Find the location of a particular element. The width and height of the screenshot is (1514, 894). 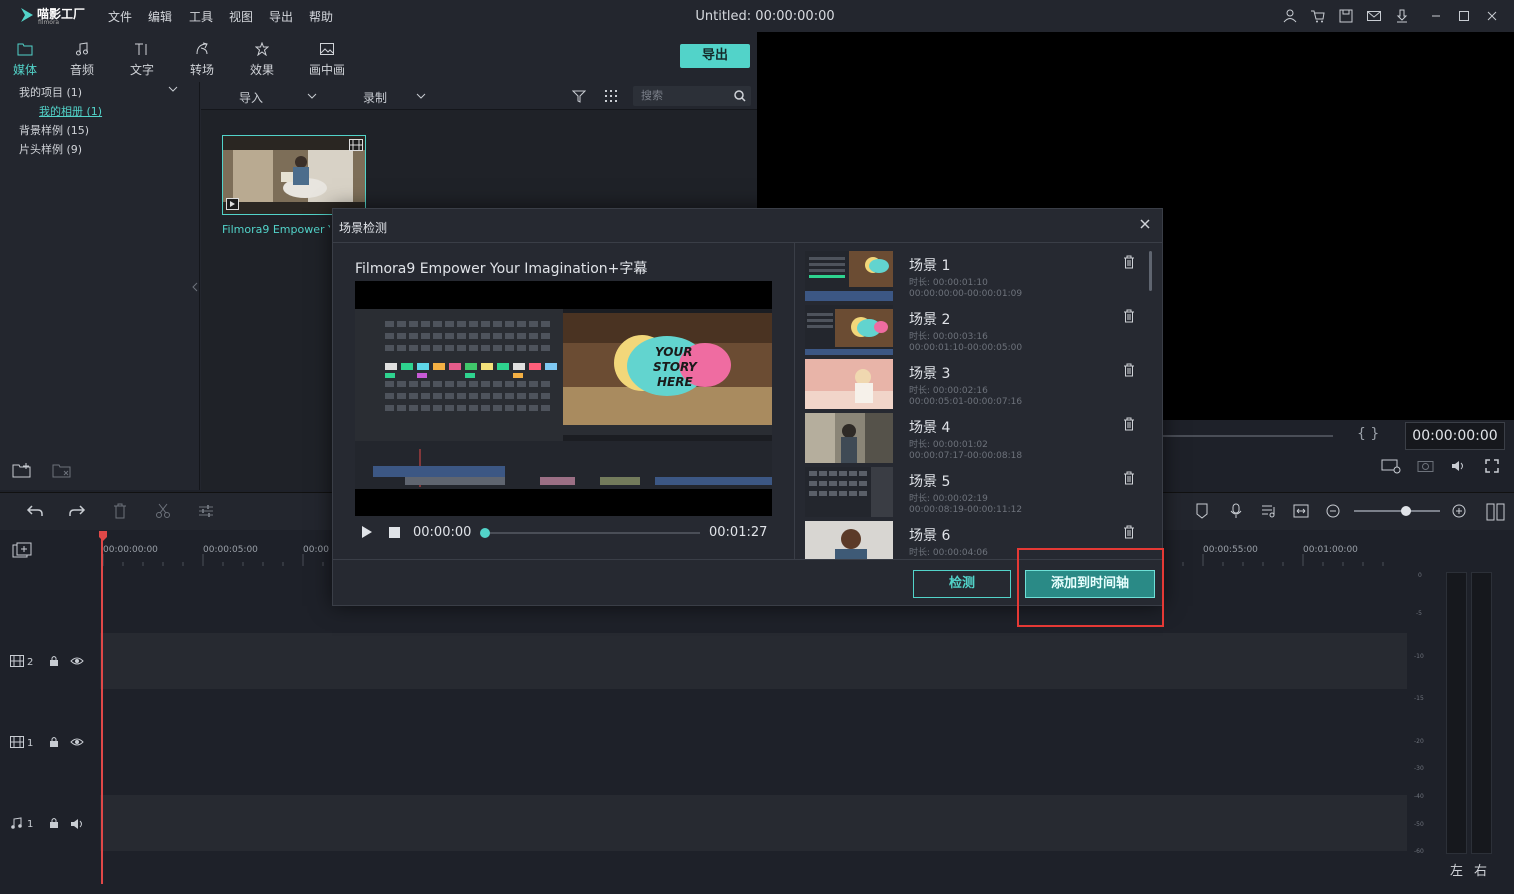

scissors-icon is located at coordinates (163, 511).